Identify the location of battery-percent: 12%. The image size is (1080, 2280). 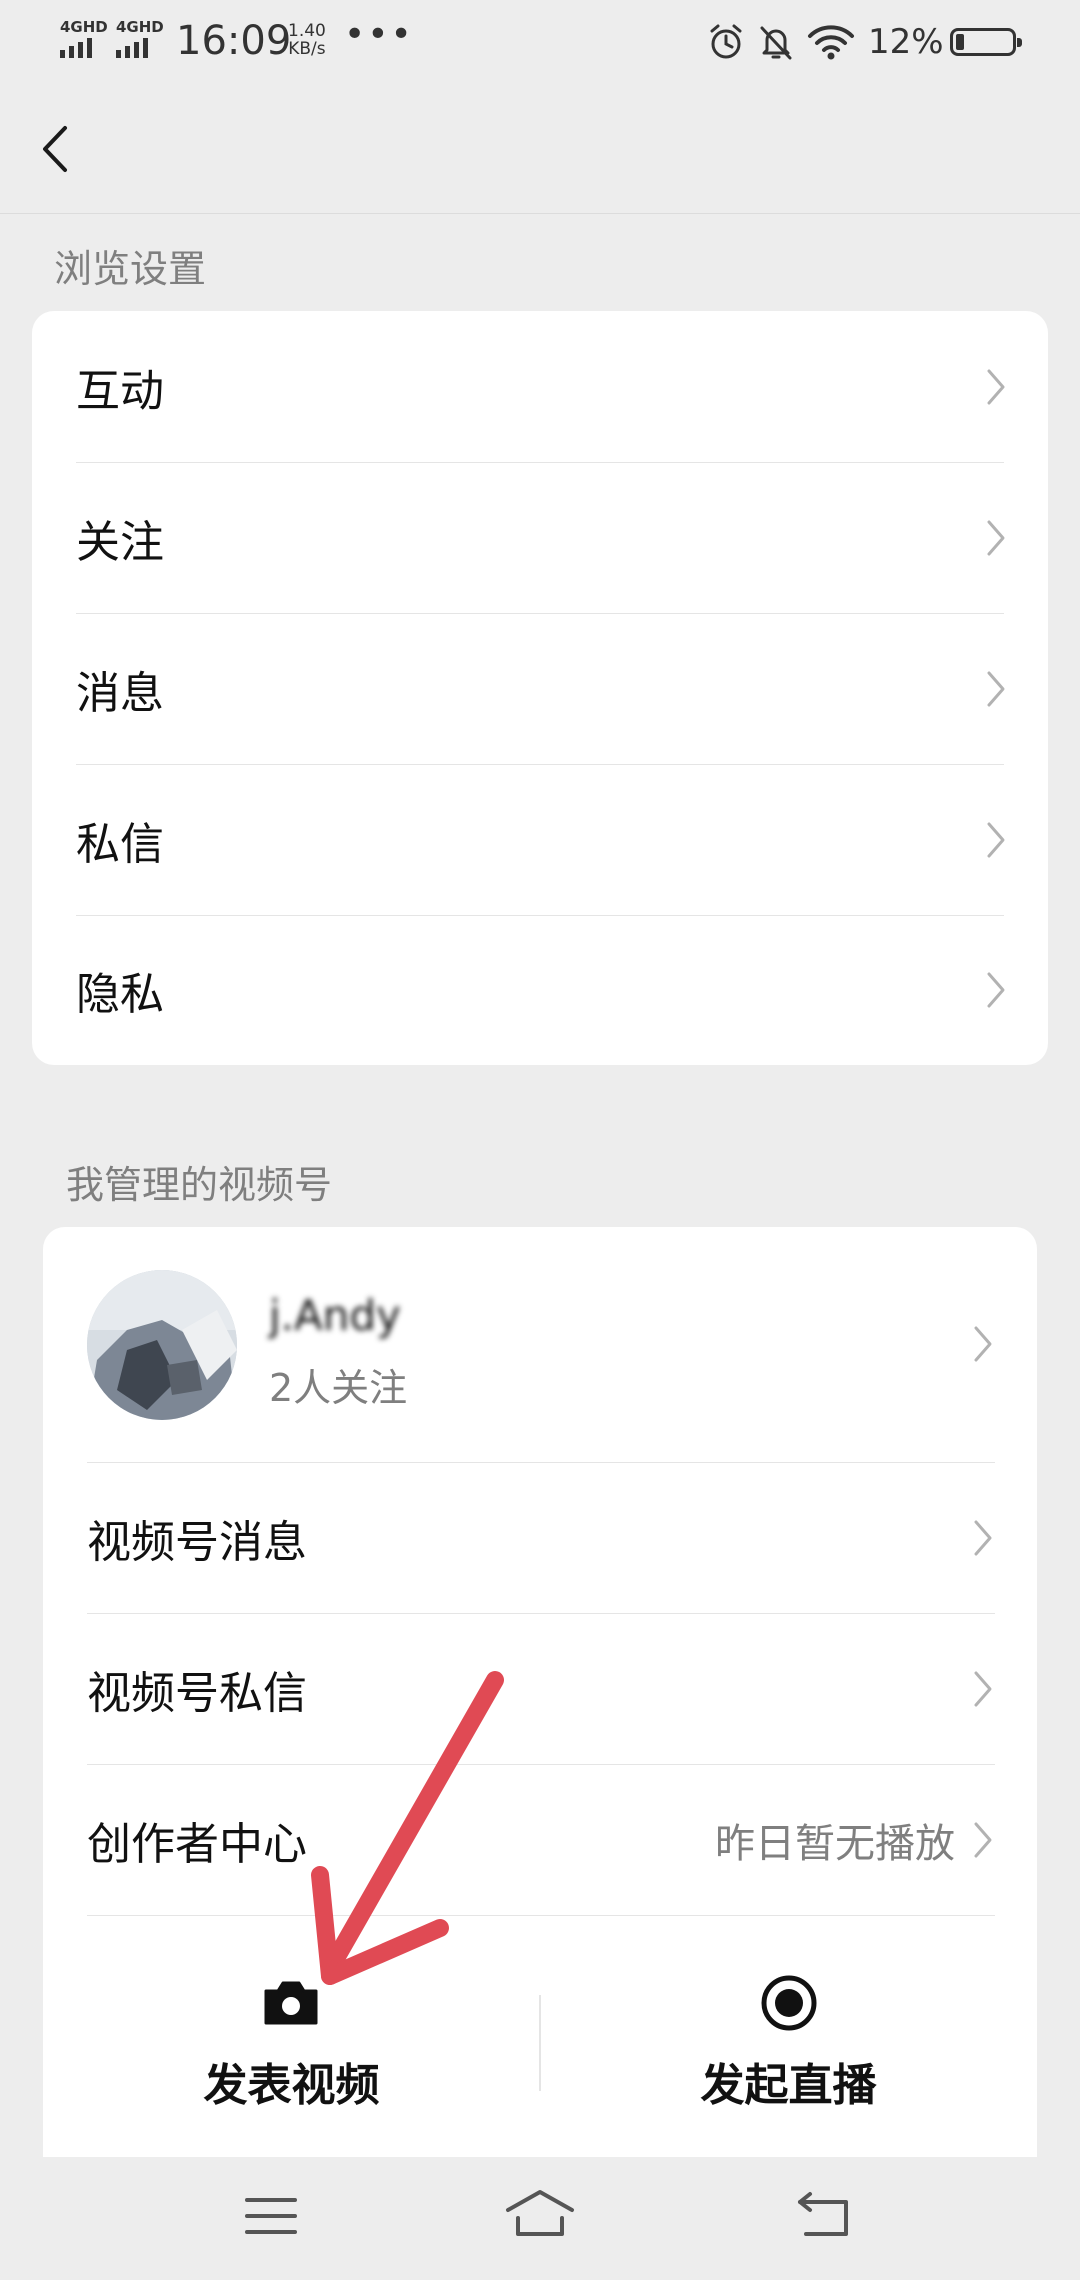
(906, 42).